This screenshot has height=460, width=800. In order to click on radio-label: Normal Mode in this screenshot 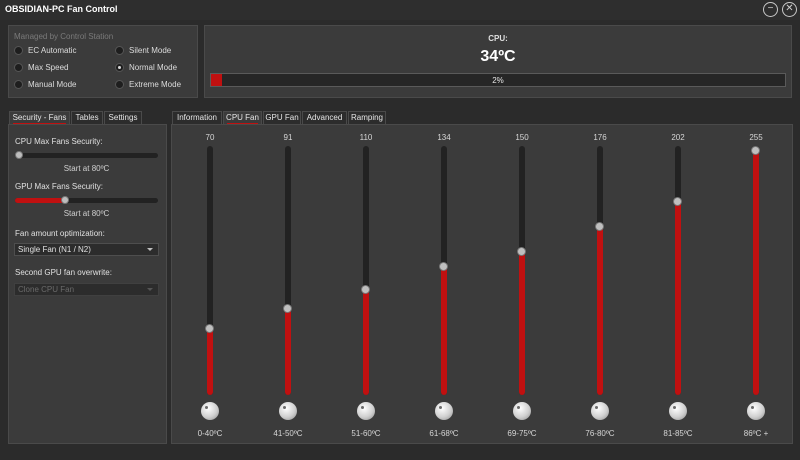, I will do `click(153, 67)`.